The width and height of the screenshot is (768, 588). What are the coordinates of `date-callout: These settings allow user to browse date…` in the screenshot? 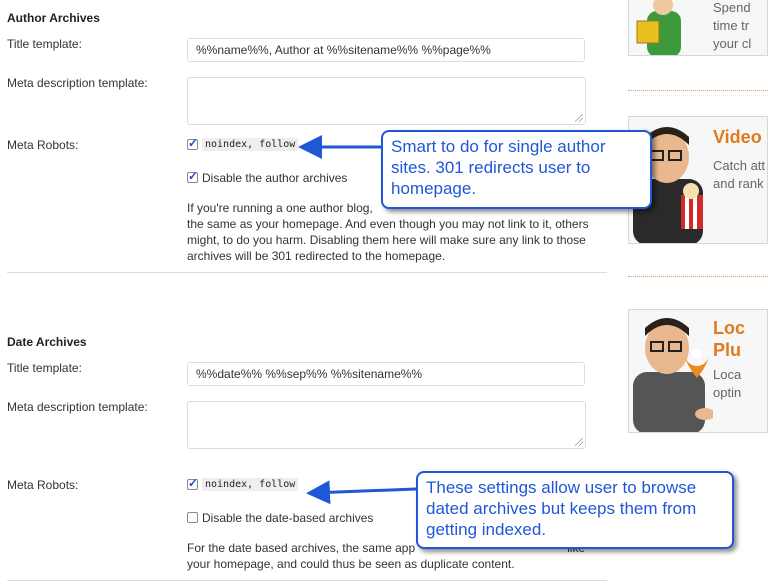 It's located at (575, 510).